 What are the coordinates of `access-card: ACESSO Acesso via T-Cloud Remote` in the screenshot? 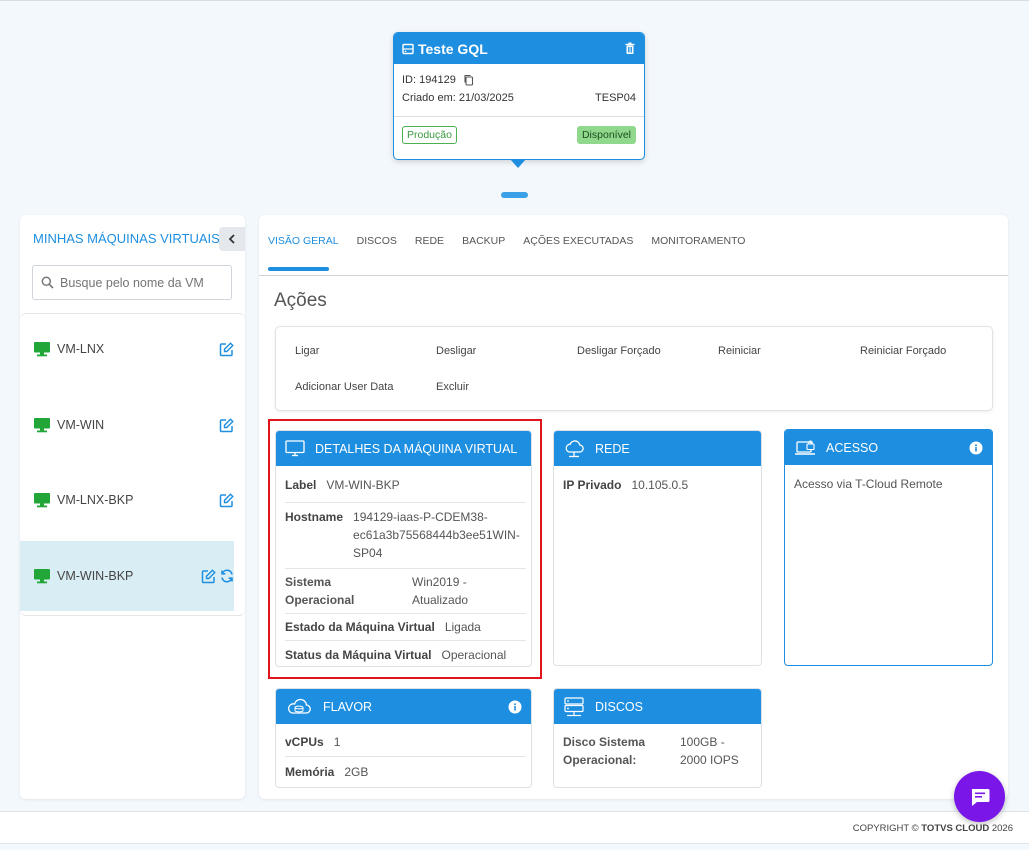 It's located at (888, 547).